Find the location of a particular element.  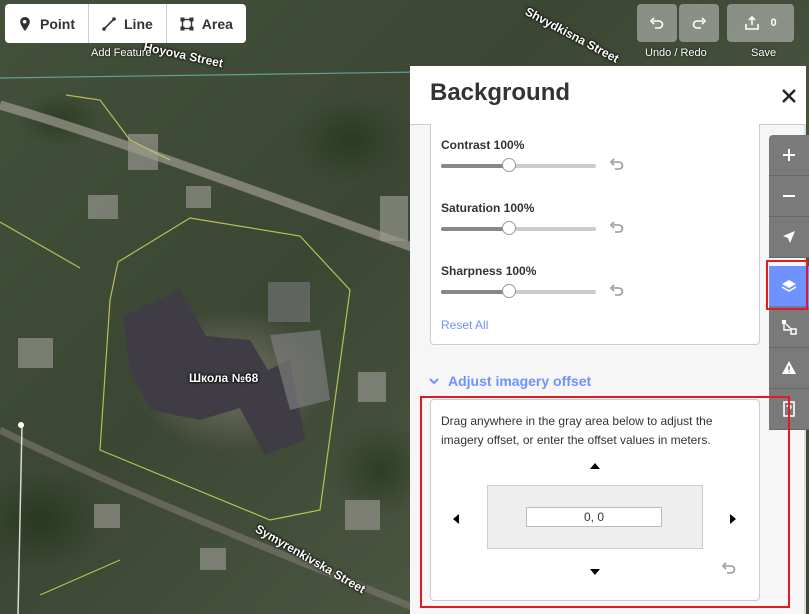

nudge-right-button is located at coordinates (733, 519).